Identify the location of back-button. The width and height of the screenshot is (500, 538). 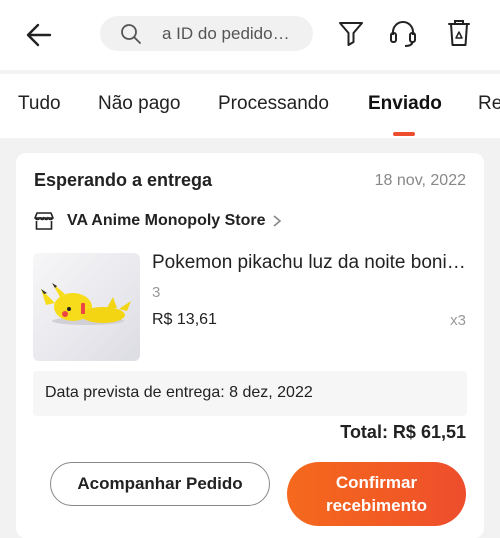
(39, 35).